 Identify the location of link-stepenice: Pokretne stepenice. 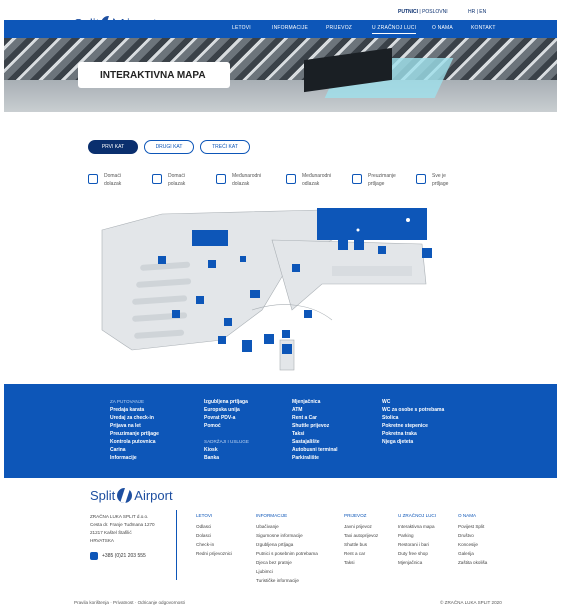
(413, 426).